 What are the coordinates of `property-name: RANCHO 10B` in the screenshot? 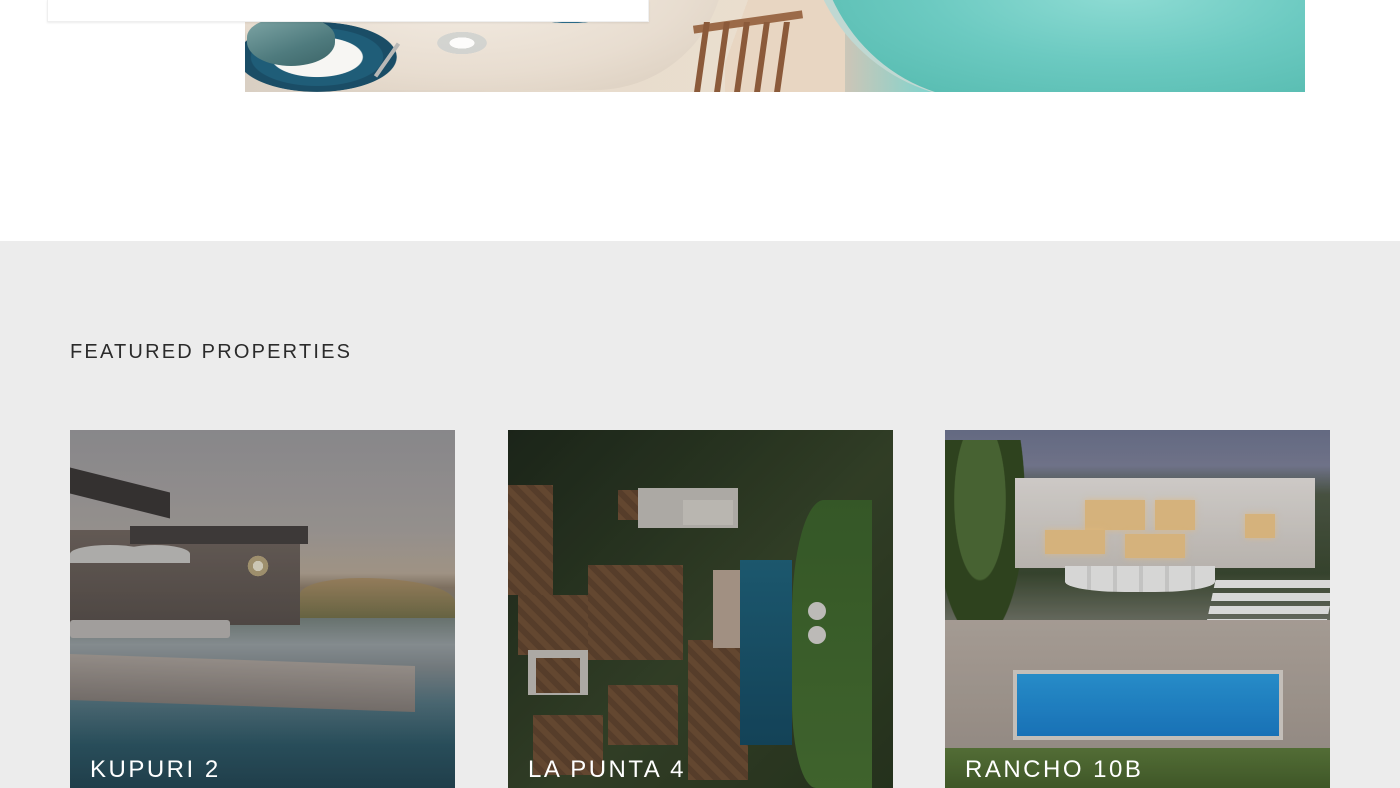 It's located at (1054, 769).